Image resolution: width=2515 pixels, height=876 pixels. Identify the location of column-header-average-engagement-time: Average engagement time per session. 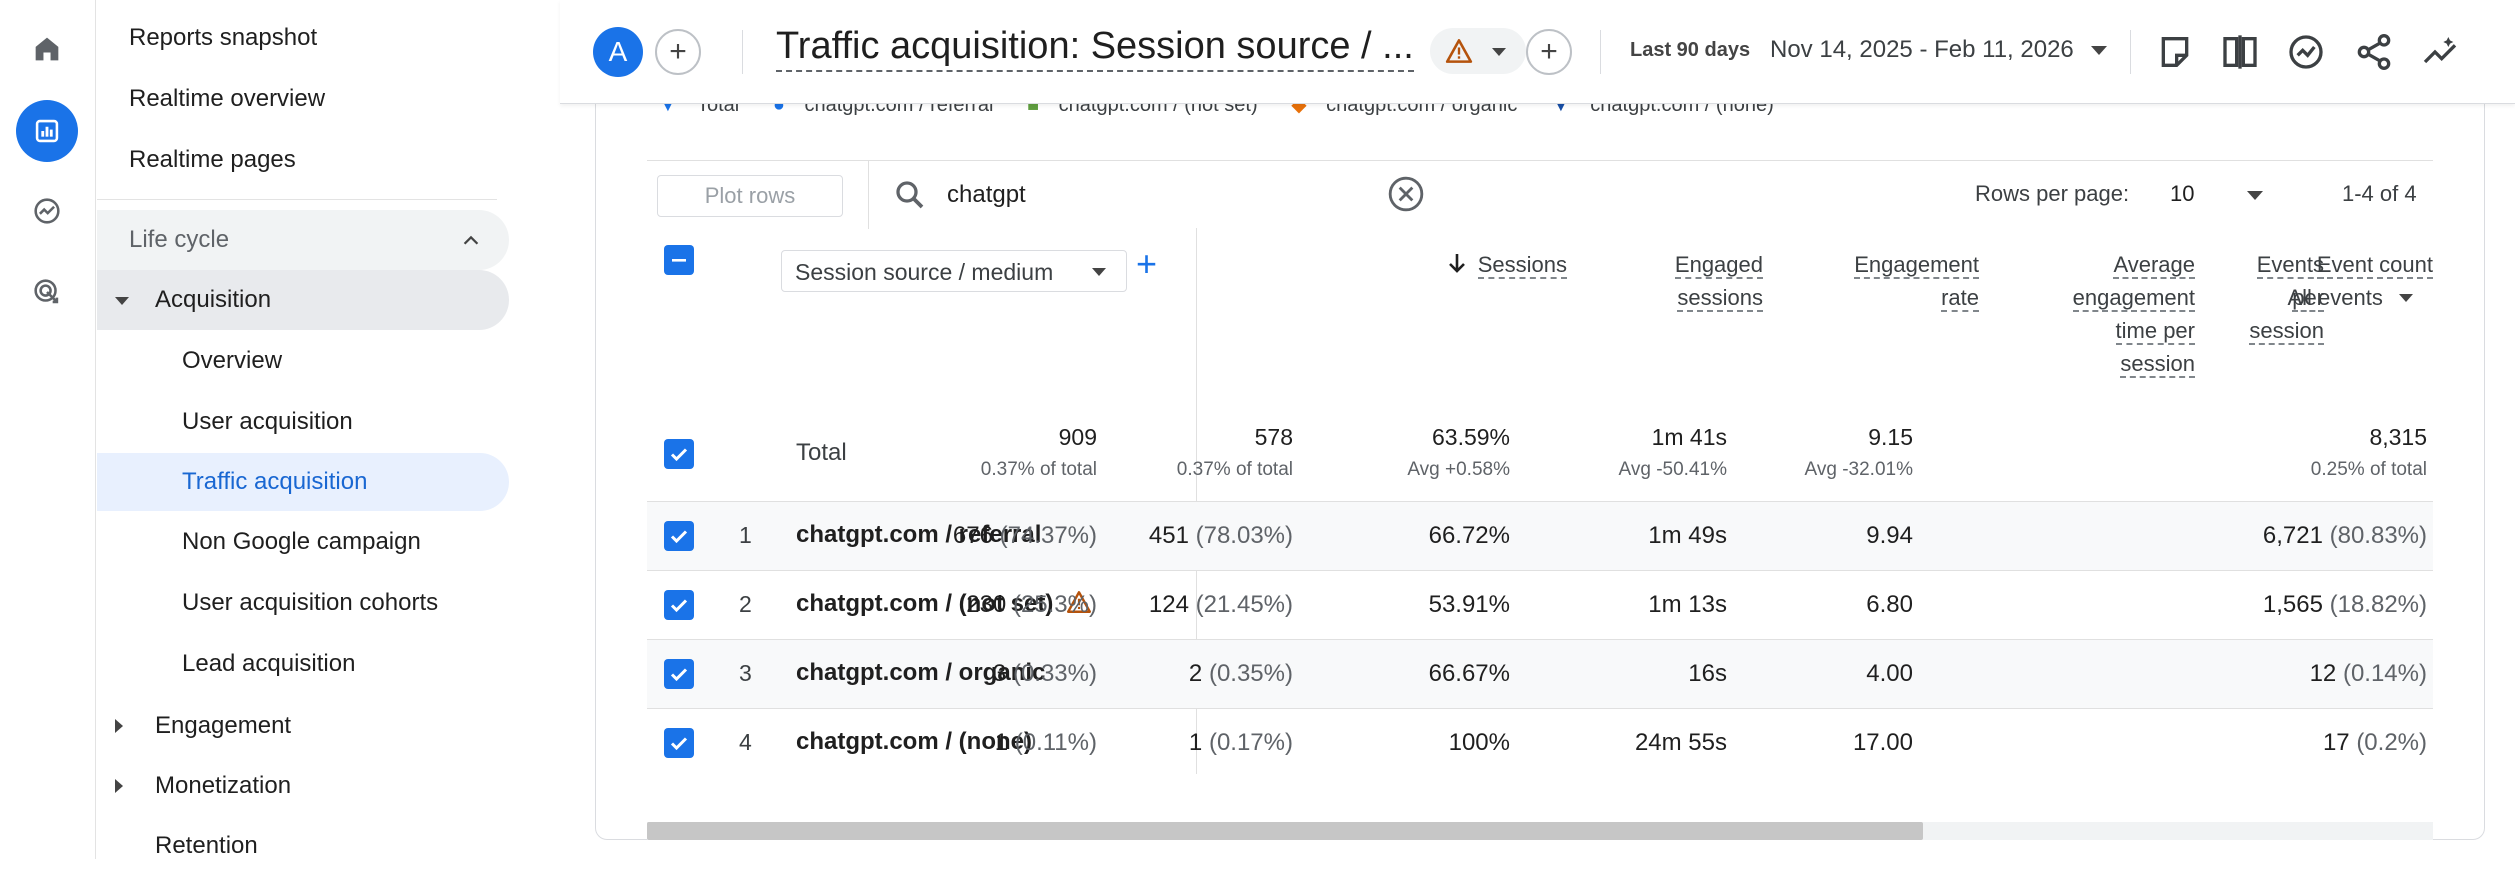
(2091, 314).